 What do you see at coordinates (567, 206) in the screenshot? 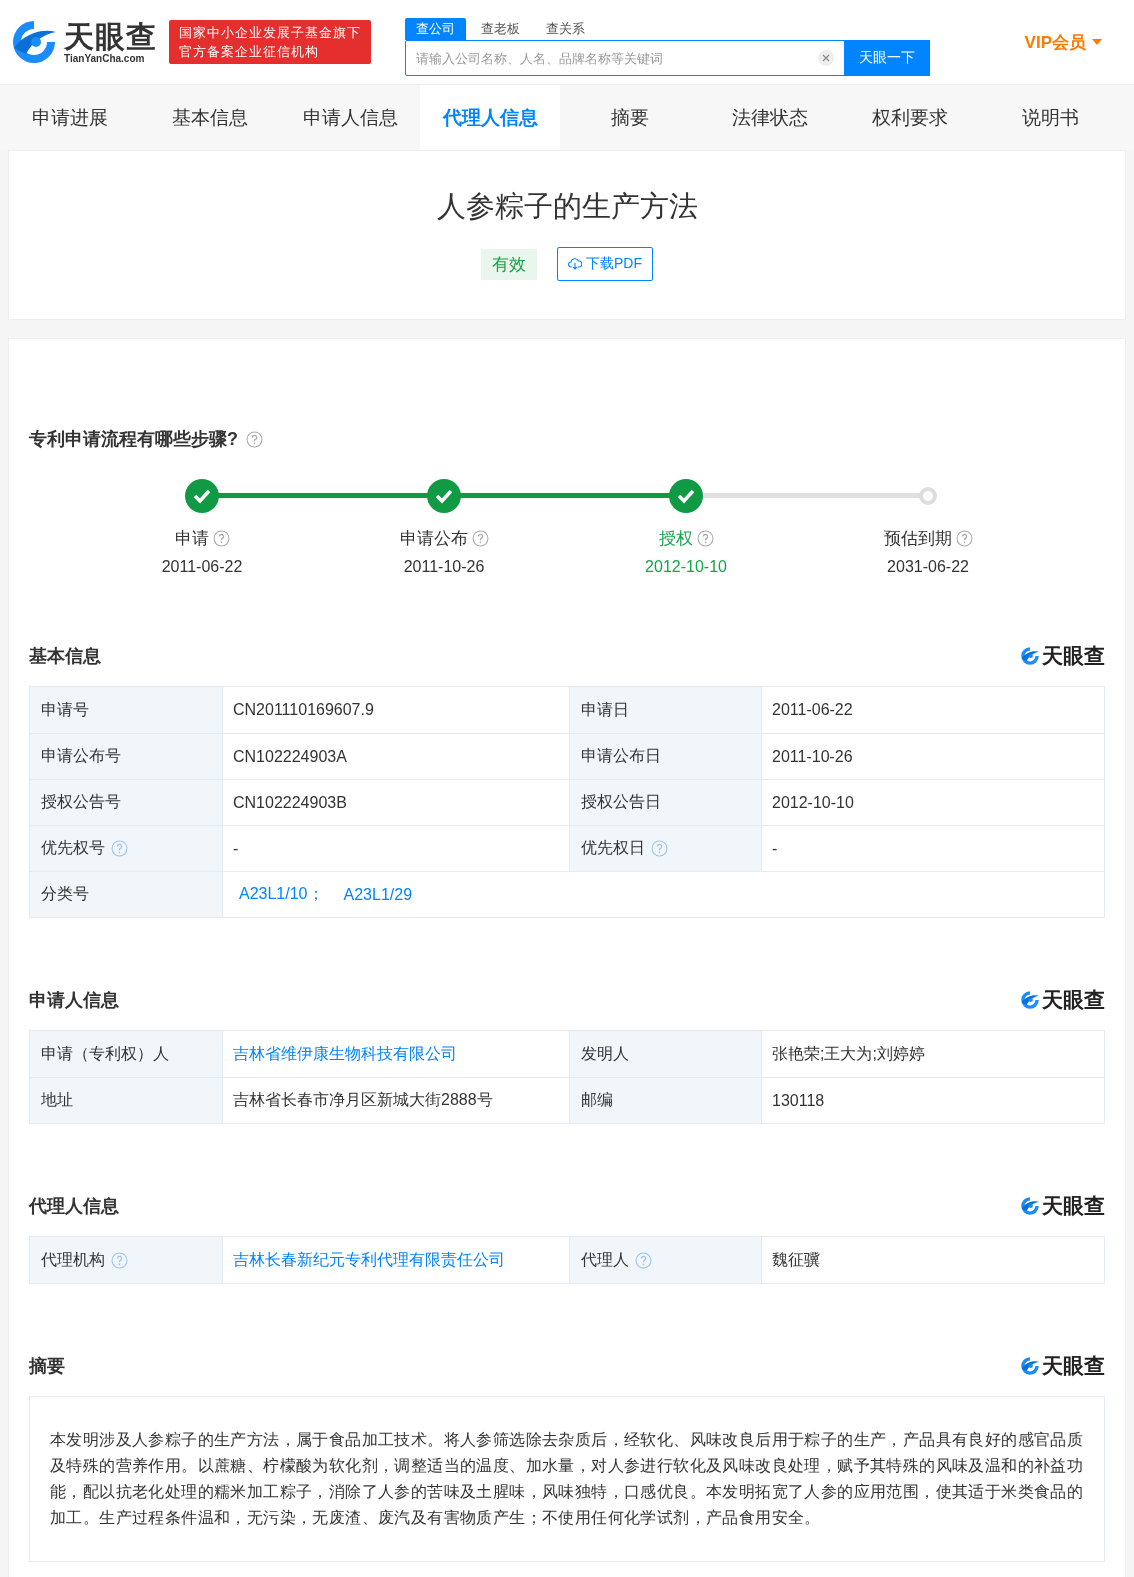
I see `patent-title: 人参粽子的生产方法` at bounding box center [567, 206].